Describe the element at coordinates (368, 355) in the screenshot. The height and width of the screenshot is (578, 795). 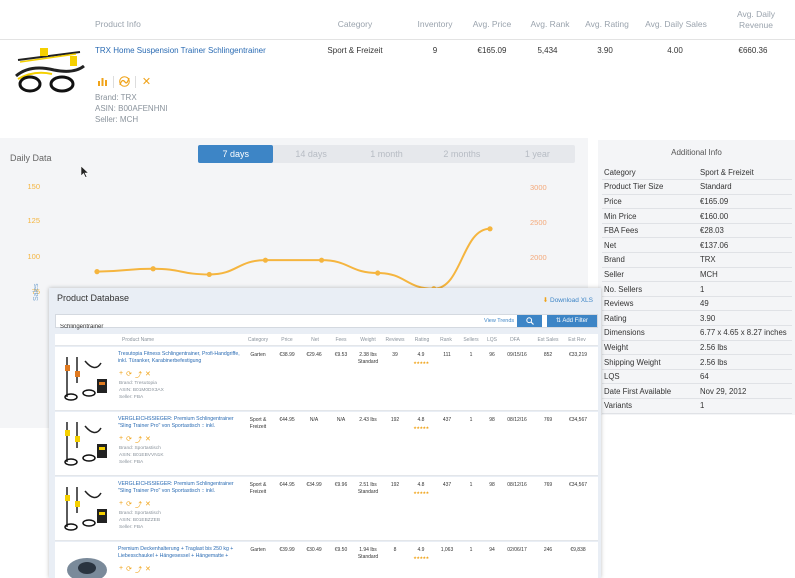
I see `row-weight-value: 2.38 lbs` at that location.